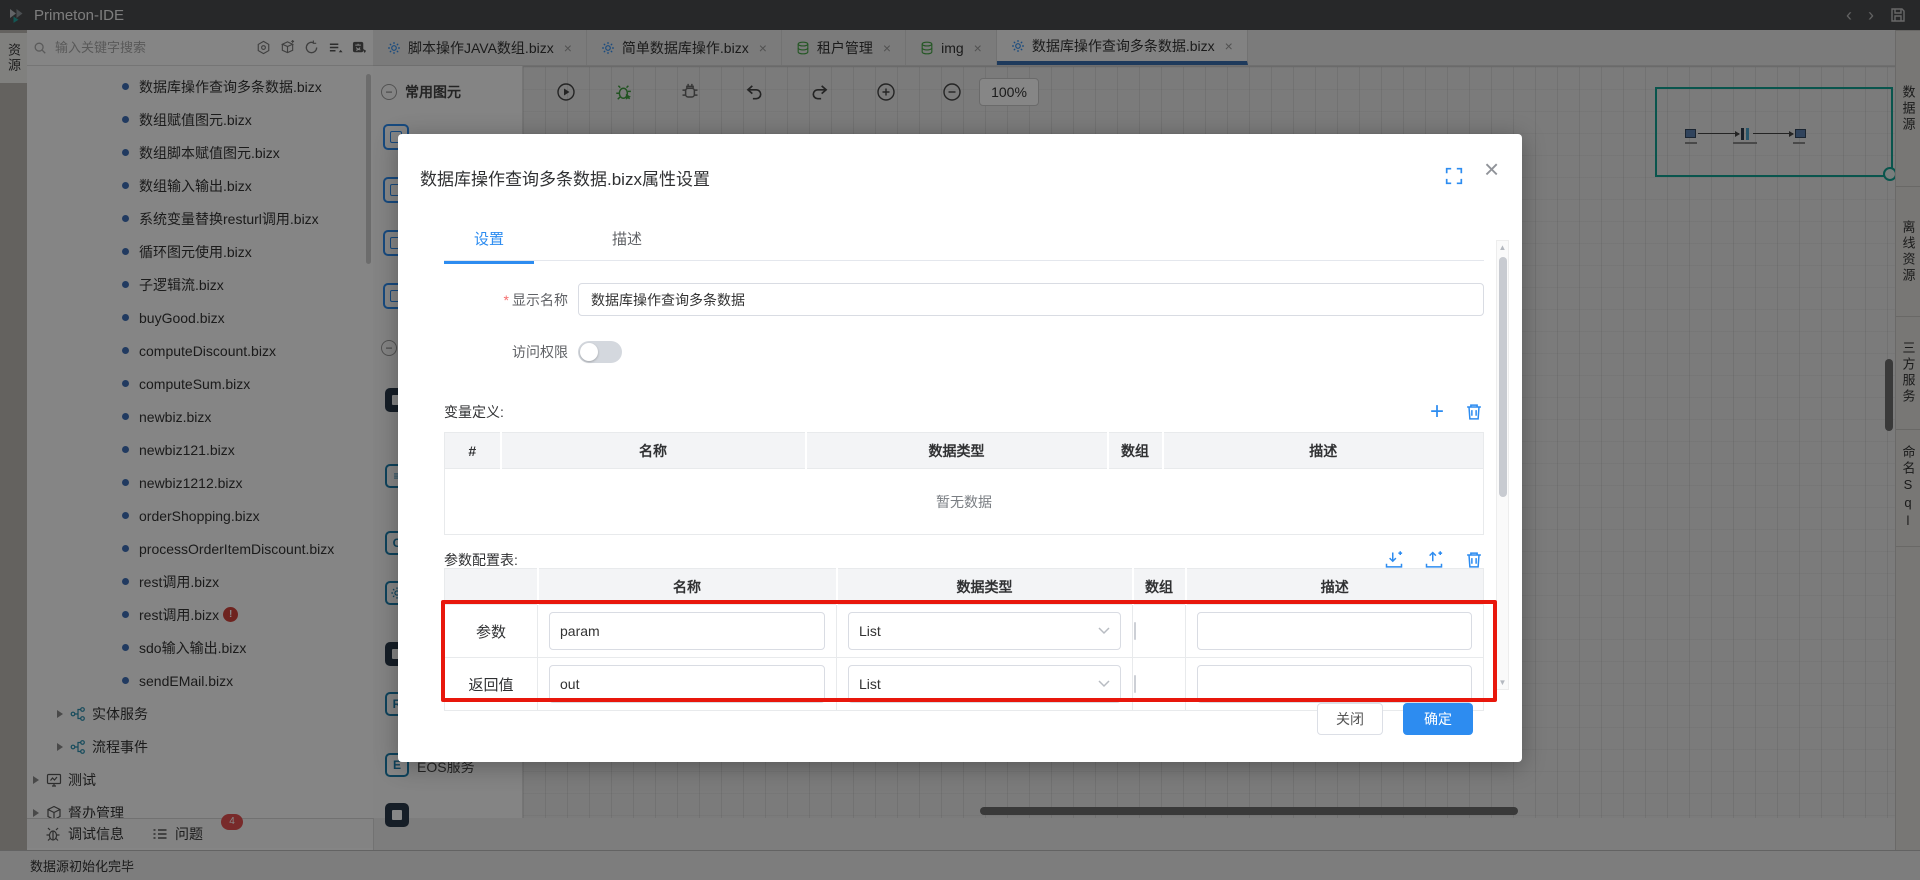 Image resolution: width=1920 pixels, height=880 pixels. What do you see at coordinates (687, 684) in the screenshot?
I see `return-name-input` at bounding box center [687, 684].